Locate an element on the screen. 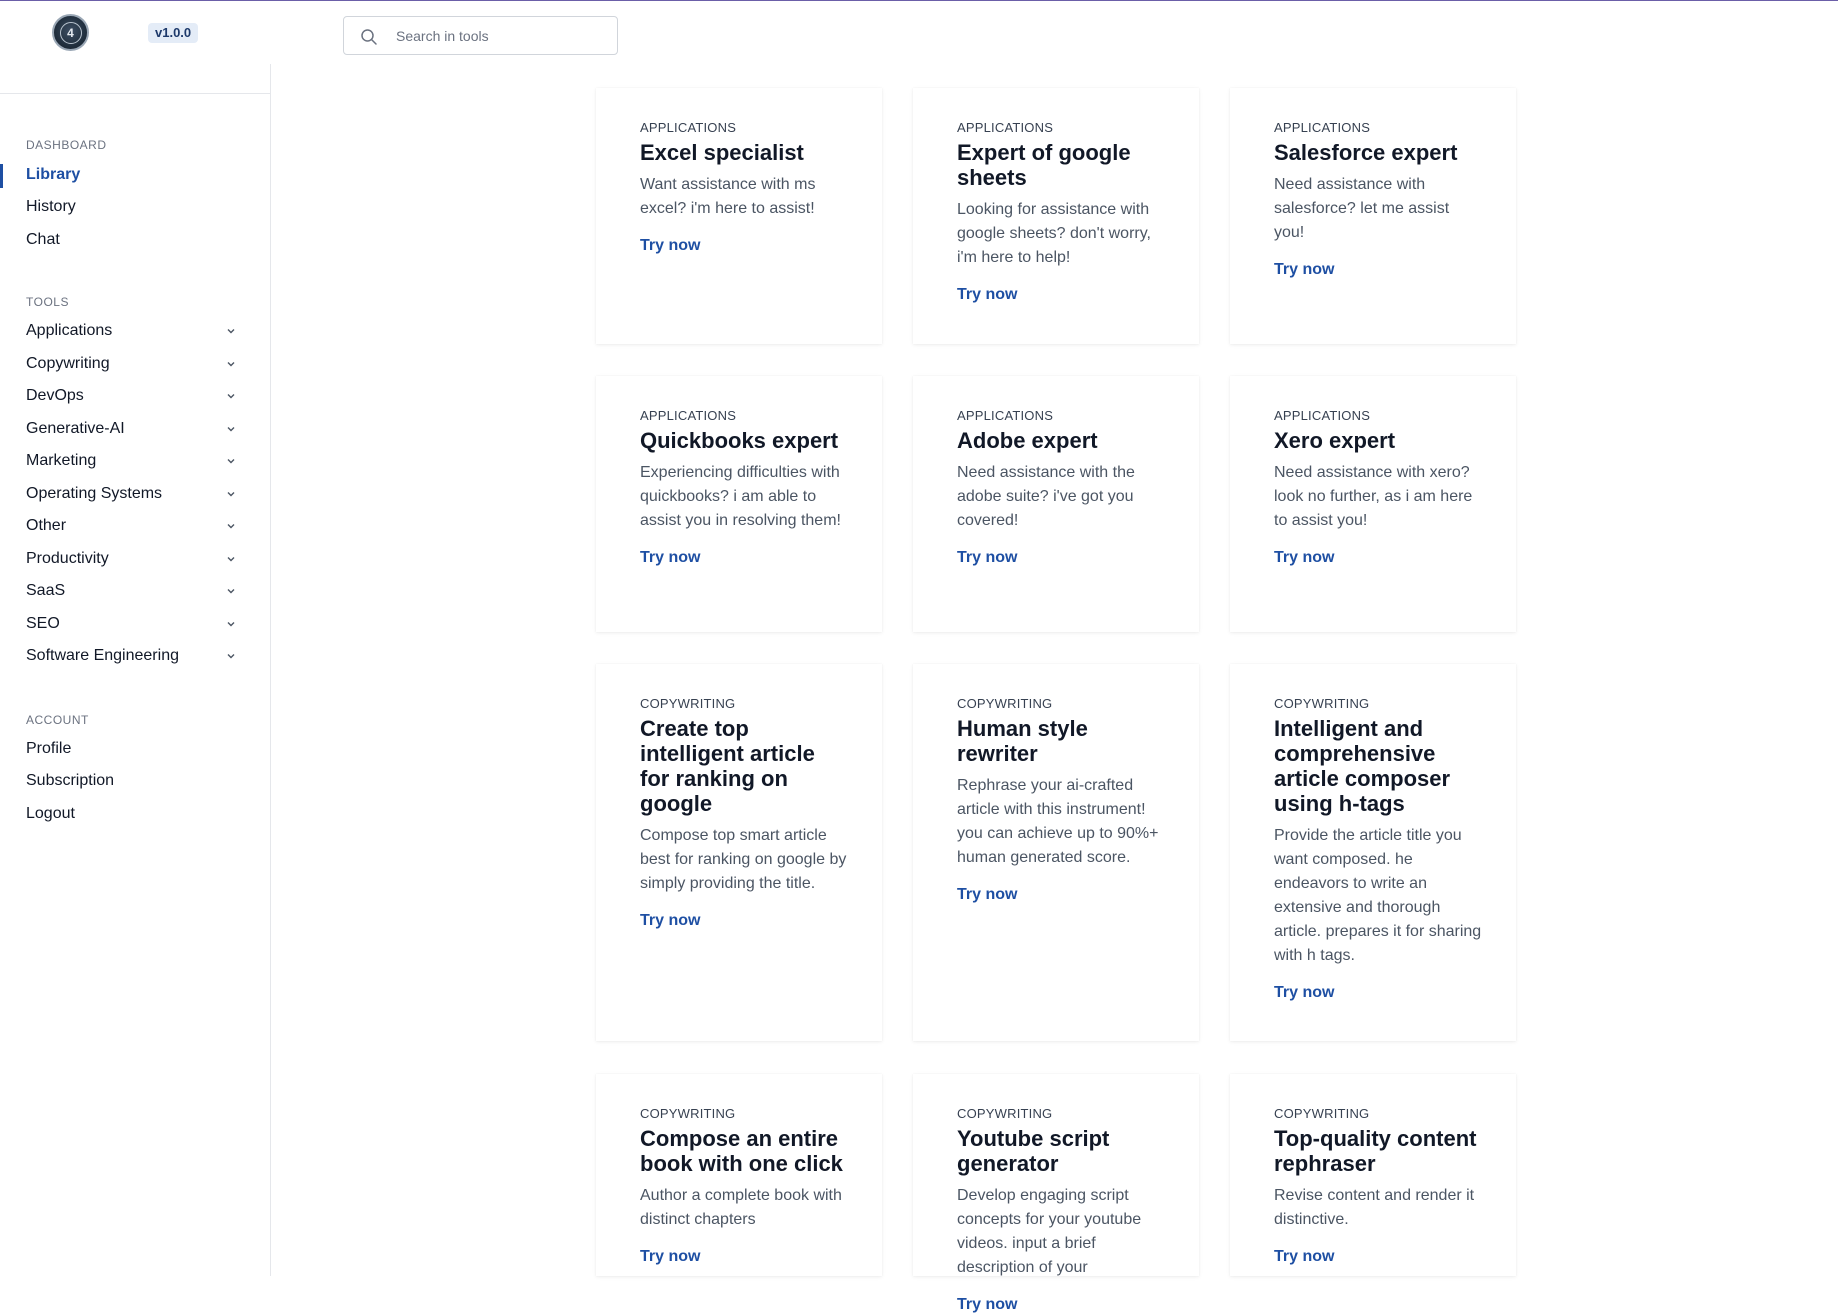 The image size is (1838, 1314). card-title: Adobe expert is located at coordinates (1027, 440).